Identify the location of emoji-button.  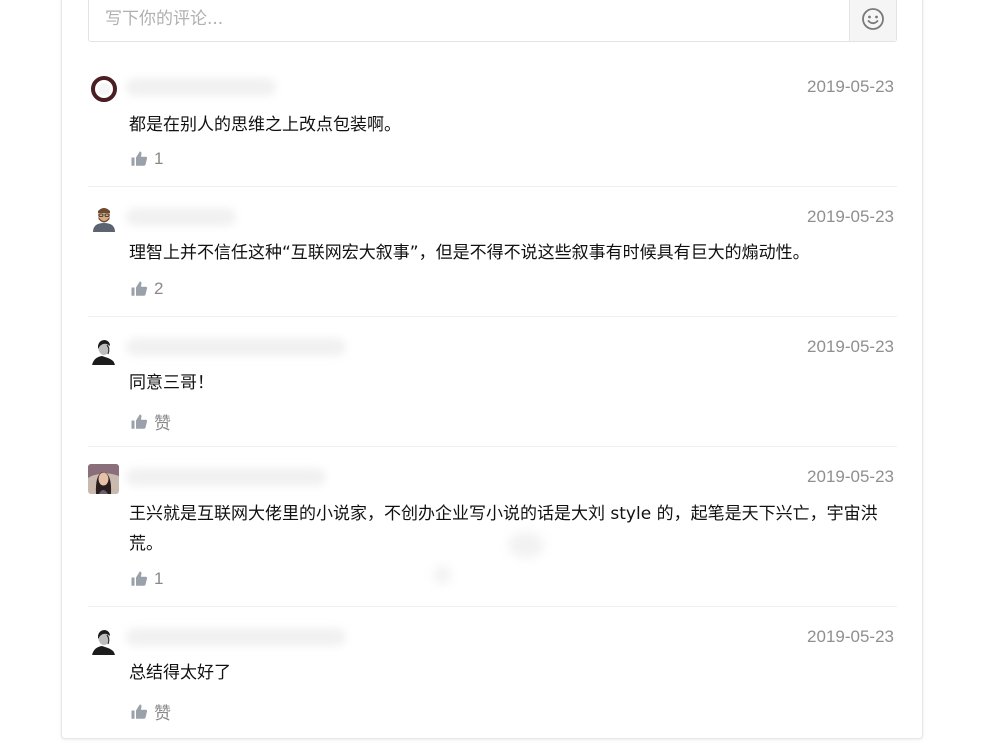
(872, 20).